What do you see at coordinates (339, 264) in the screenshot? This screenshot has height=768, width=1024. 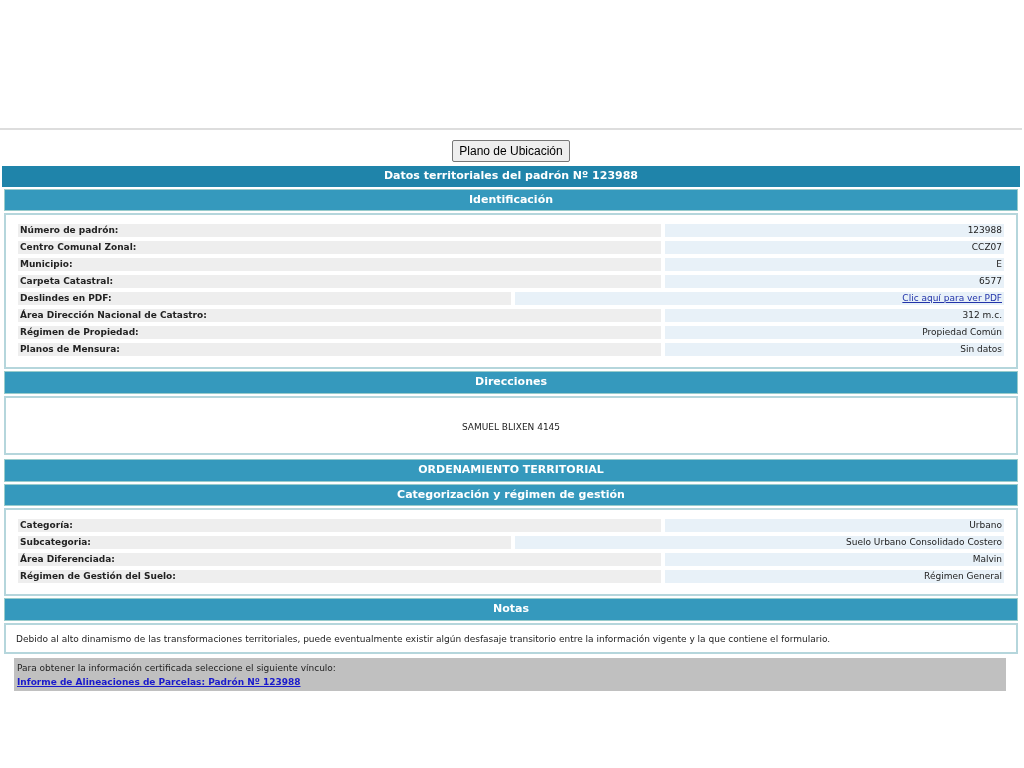 I see `field-label: Municipio:` at bounding box center [339, 264].